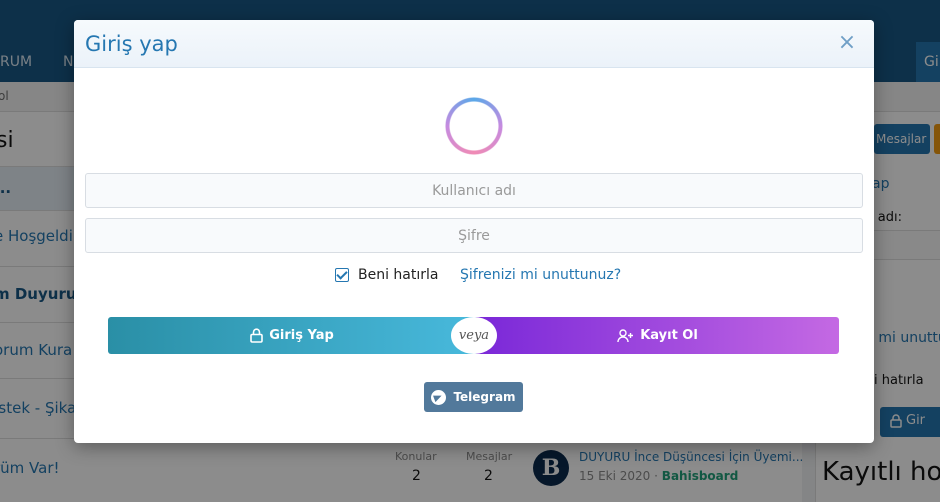 The width and height of the screenshot is (940, 502). I want to click on register-button-label: Kayıt Ol, so click(669, 335).